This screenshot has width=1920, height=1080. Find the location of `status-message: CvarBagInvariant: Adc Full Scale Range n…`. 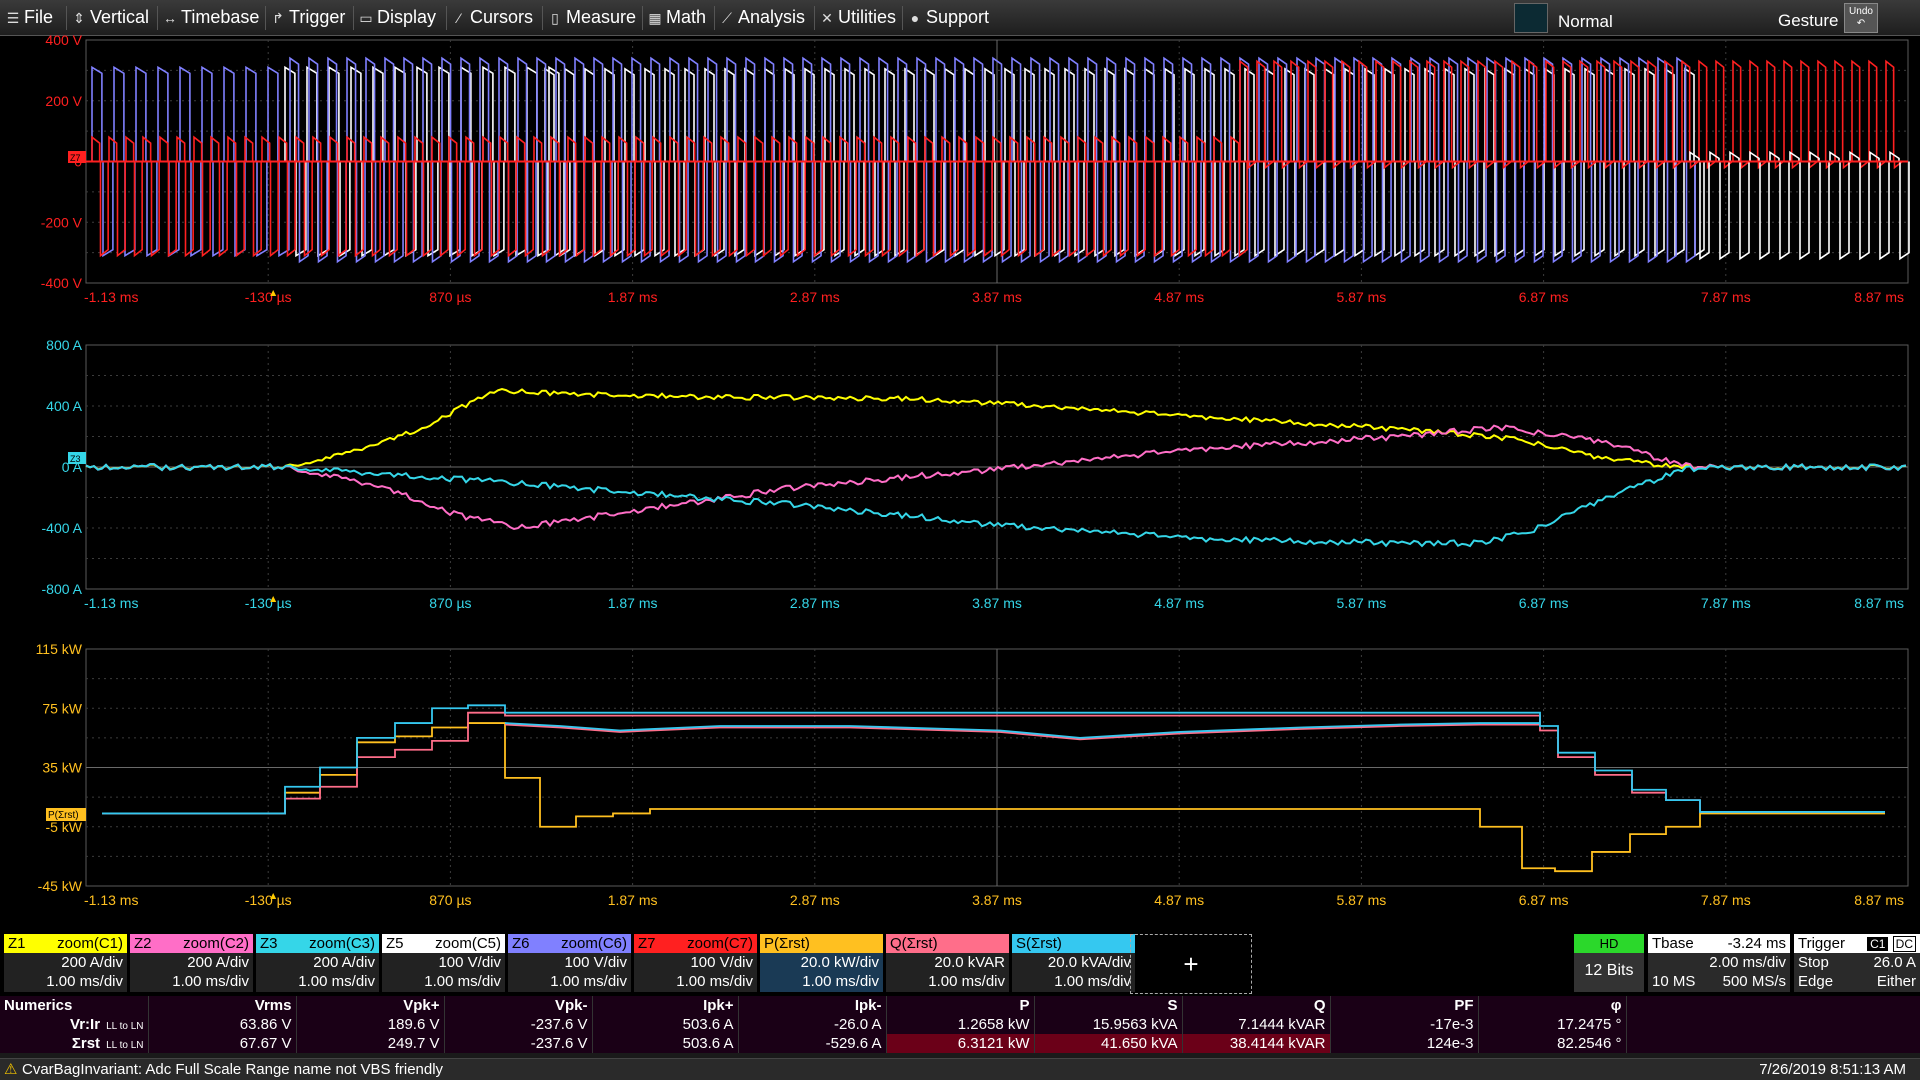

status-message: CvarBagInvariant: Adc Full Scale Range n… is located at coordinates (233, 1069).